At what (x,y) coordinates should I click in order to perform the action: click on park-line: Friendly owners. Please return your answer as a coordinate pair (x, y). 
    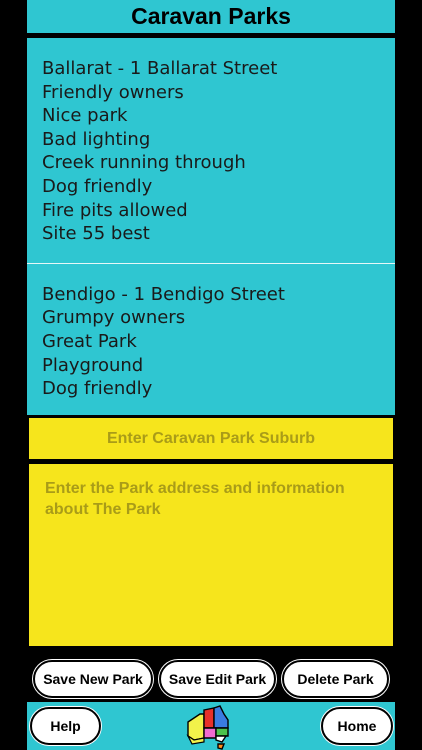
    Looking at the image, I should click on (113, 92).